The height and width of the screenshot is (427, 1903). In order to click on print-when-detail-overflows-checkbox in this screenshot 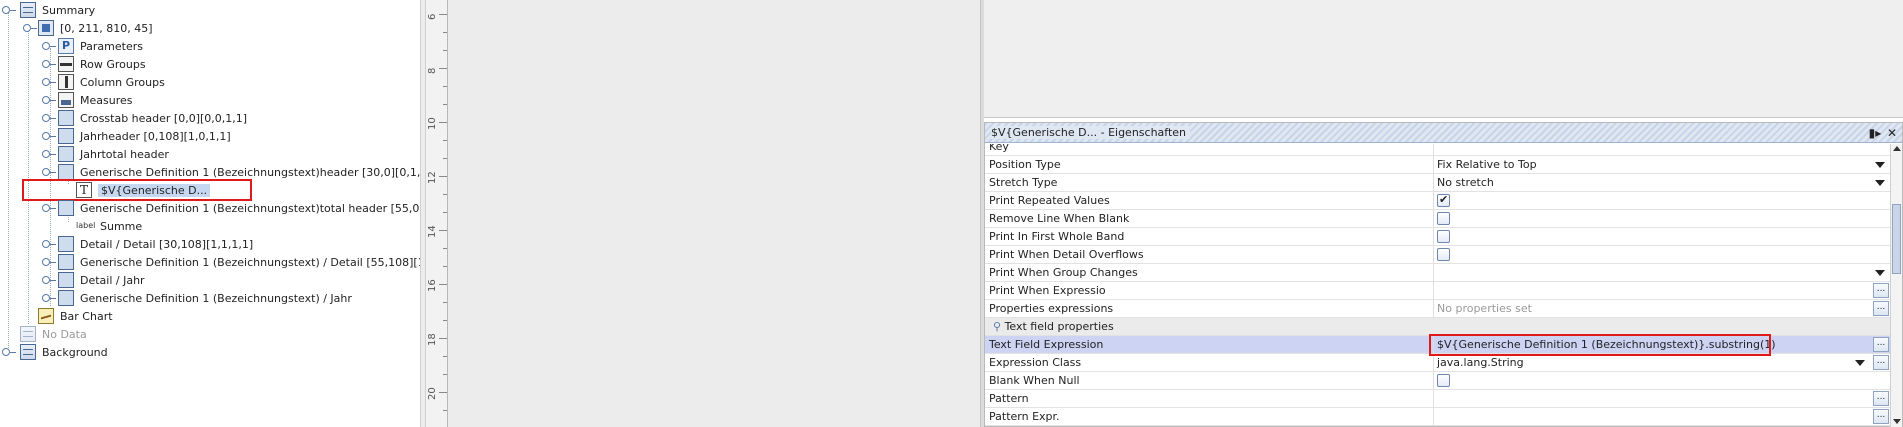, I will do `click(1443, 254)`.